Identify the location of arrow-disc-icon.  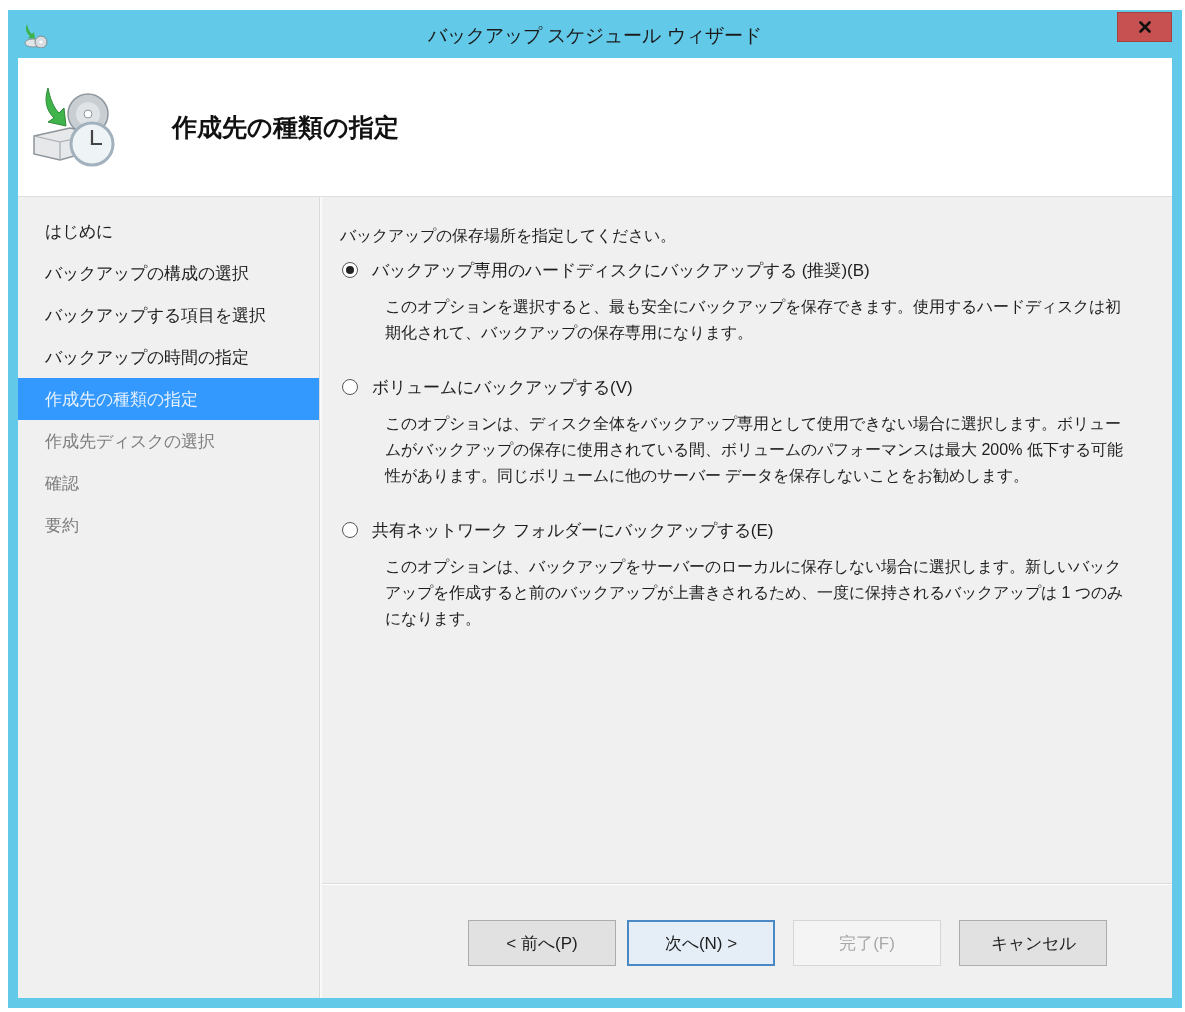
(35, 36).